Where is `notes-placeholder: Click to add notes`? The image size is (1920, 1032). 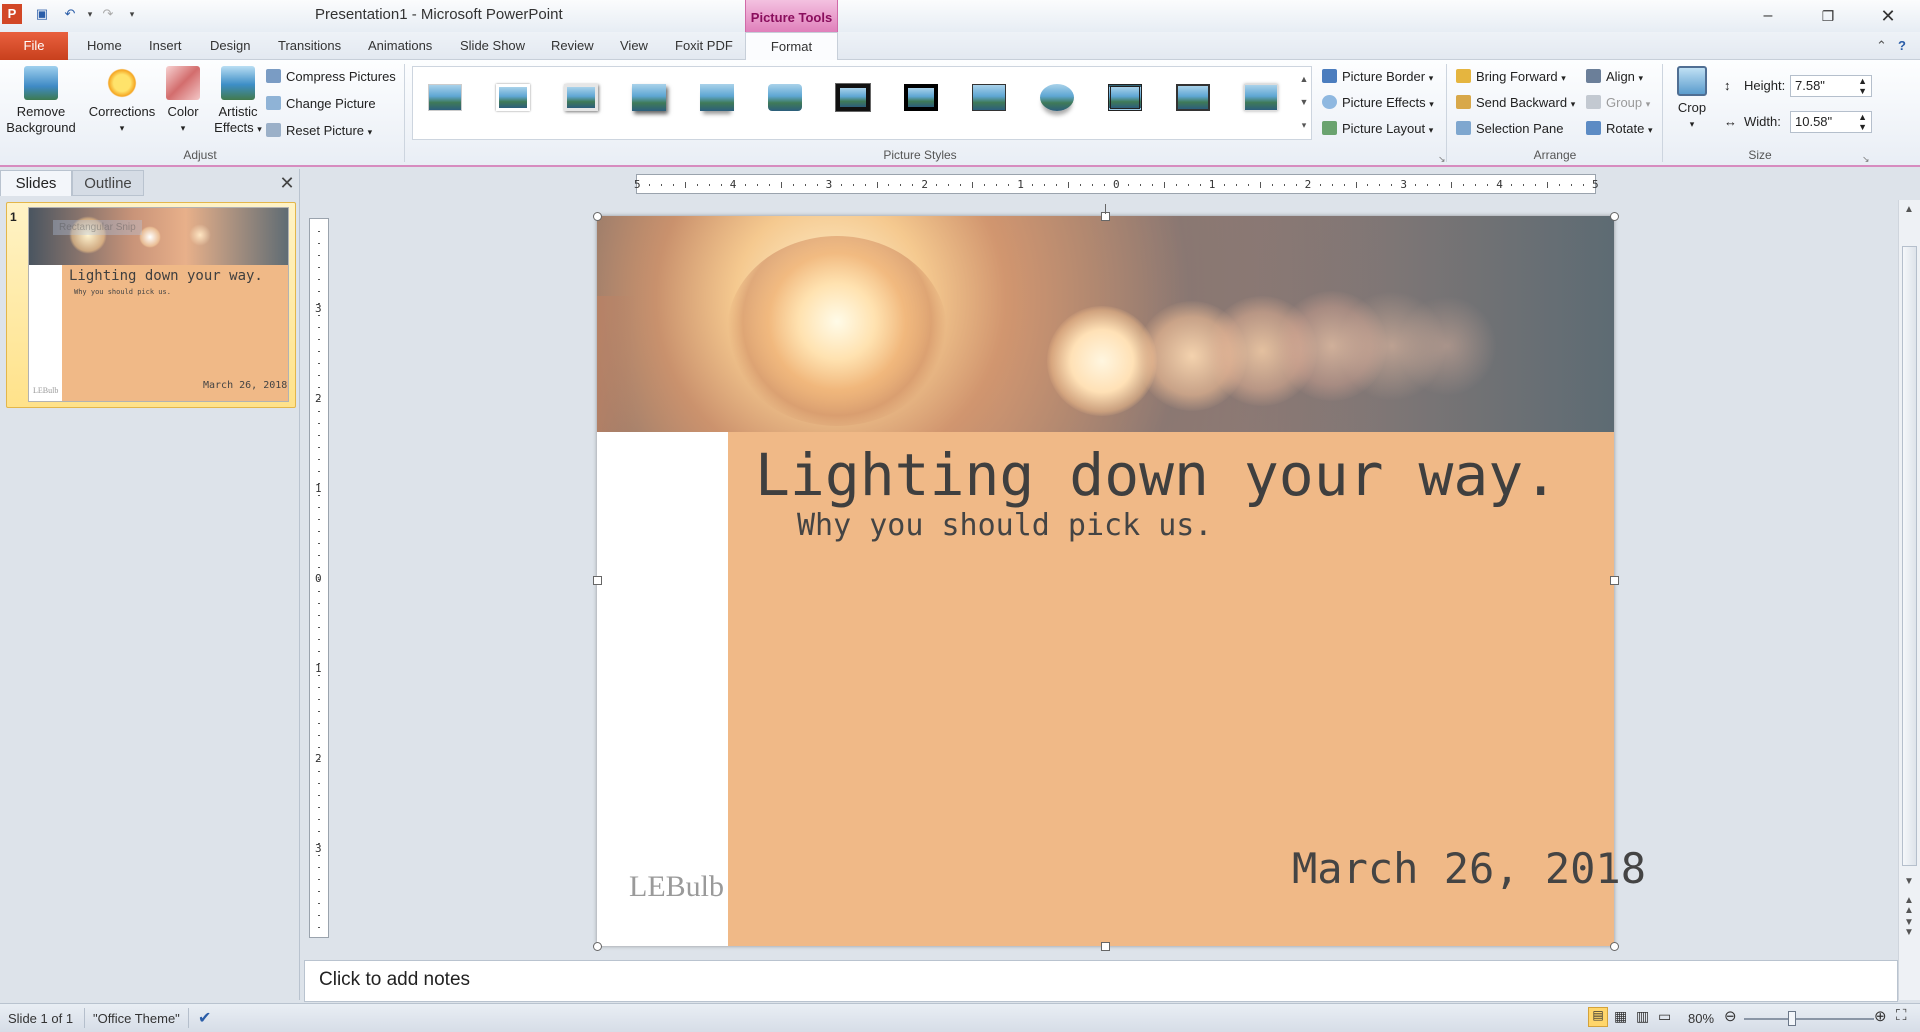 notes-placeholder: Click to add notes is located at coordinates (394, 980).